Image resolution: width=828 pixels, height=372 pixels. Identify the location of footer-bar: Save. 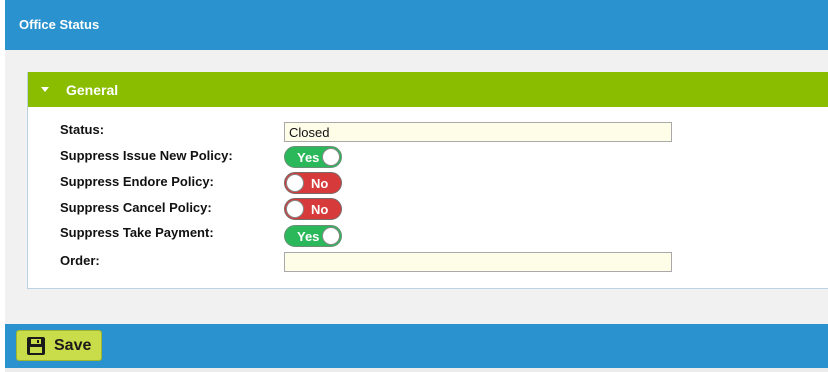
(416, 346).